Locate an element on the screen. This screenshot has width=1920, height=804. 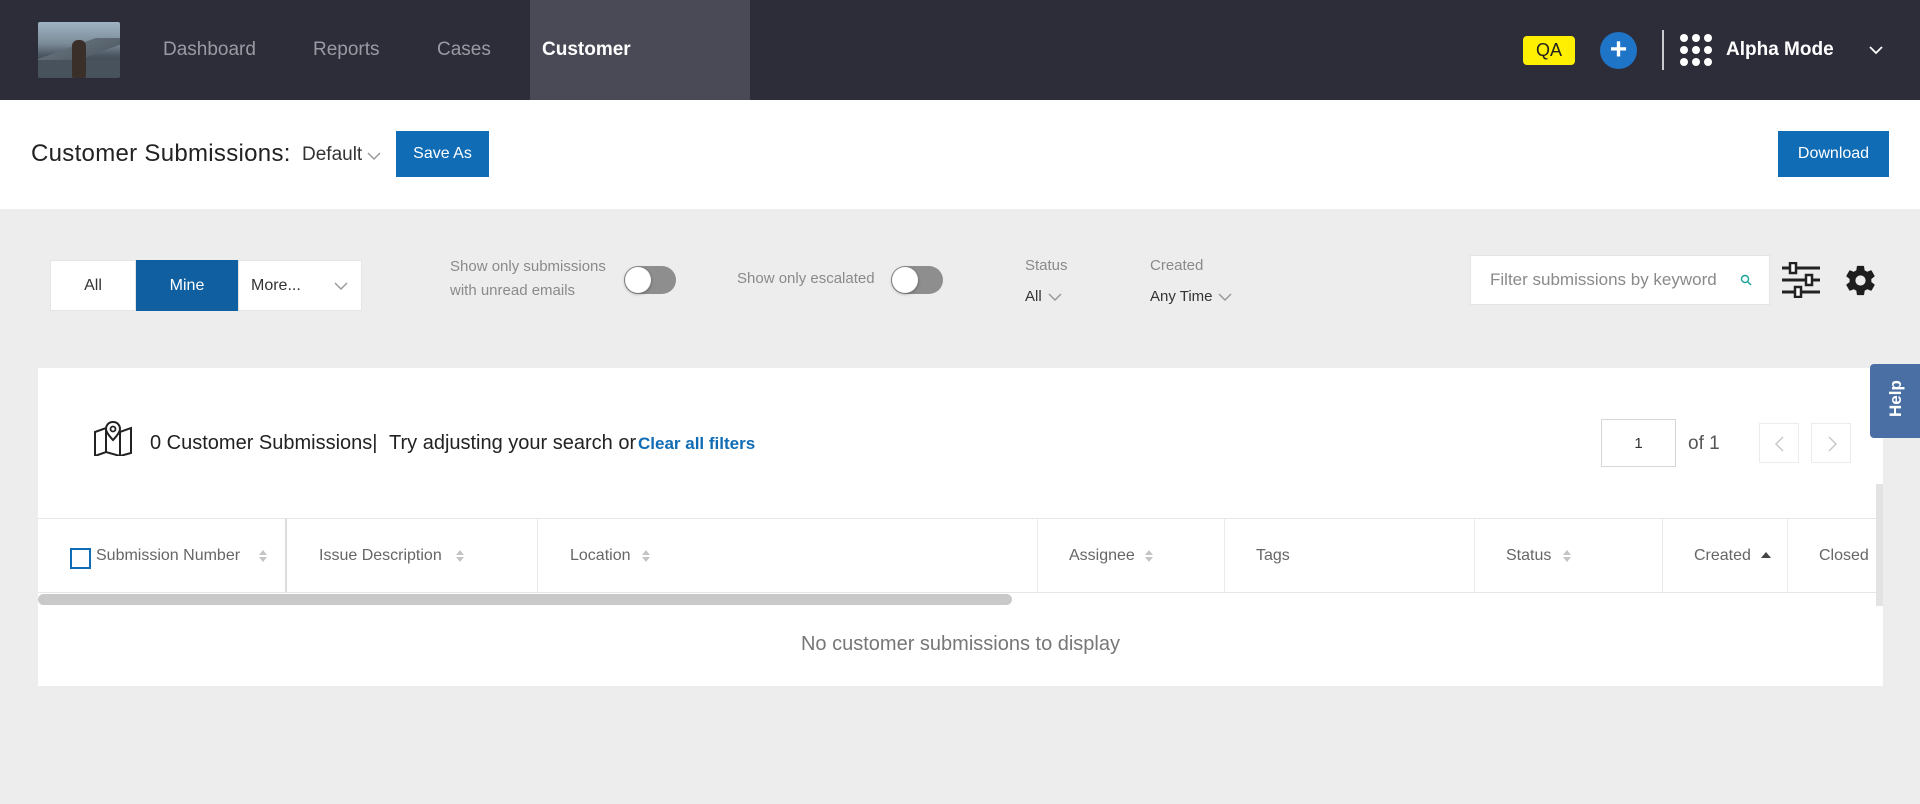
page-title: Customer Submissions: is located at coordinates (161, 153).